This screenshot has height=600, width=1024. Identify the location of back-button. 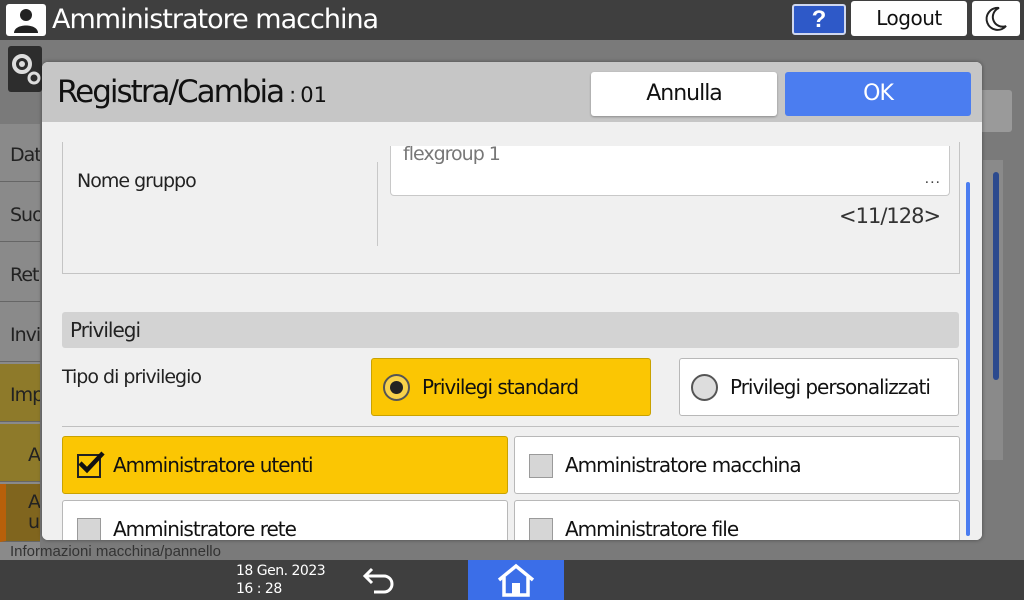
(380, 580).